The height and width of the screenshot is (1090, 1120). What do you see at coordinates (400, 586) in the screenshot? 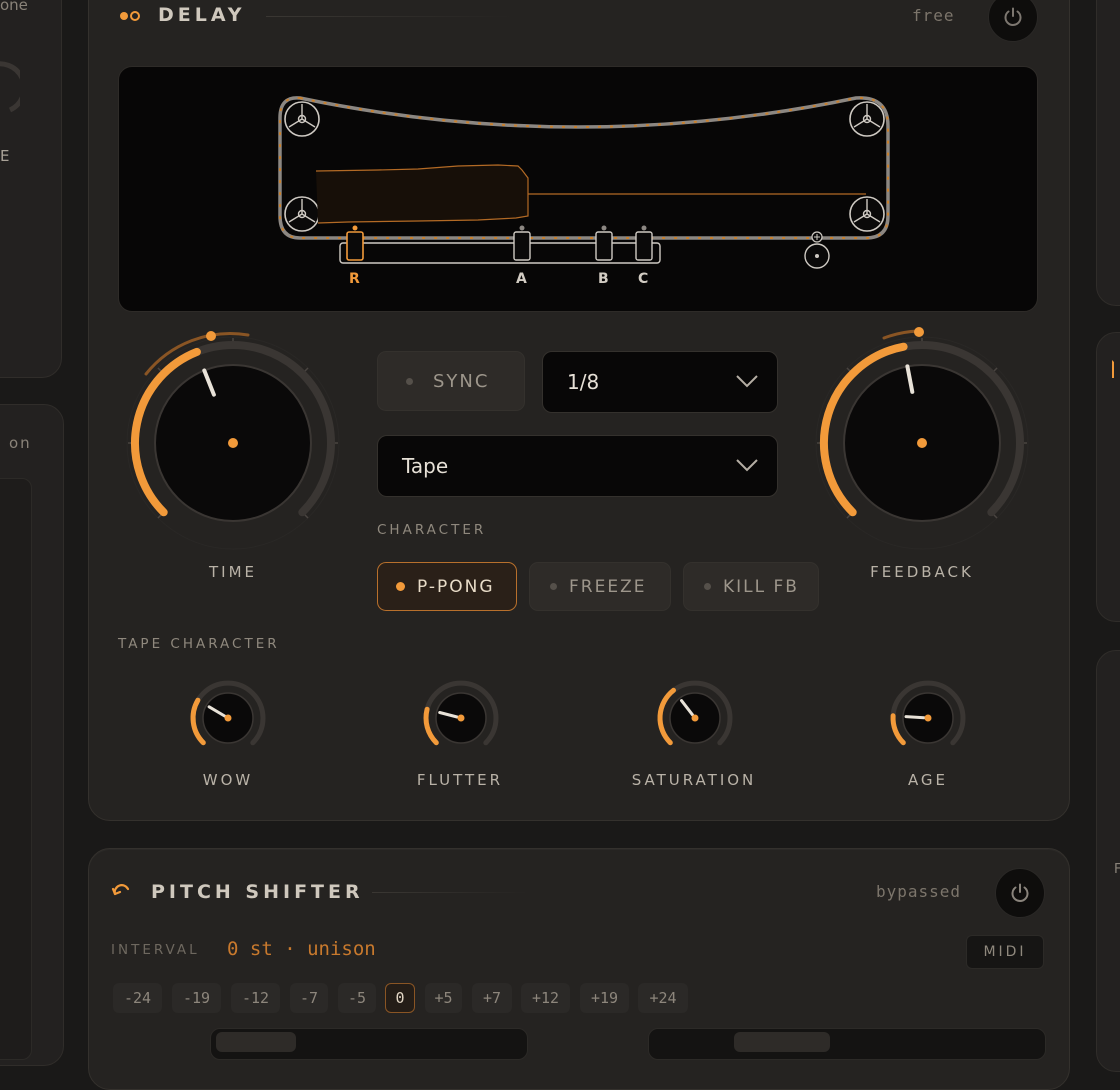
I see `p-pong-indicator` at bounding box center [400, 586].